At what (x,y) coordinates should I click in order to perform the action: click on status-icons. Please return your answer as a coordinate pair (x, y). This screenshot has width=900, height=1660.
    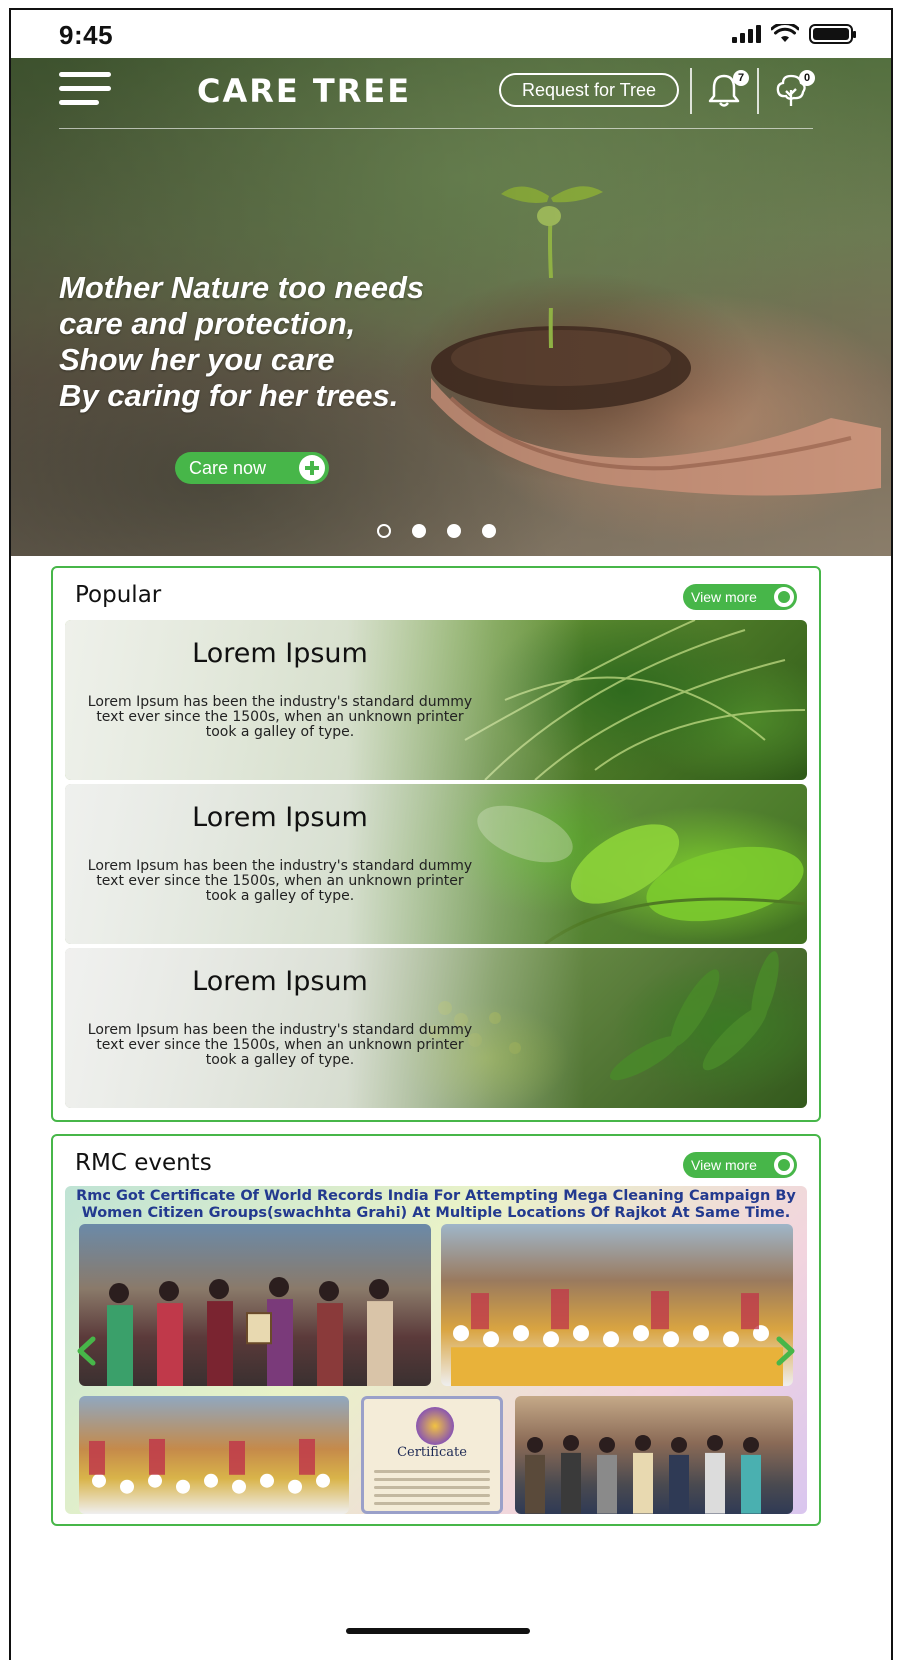
    Looking at the image, I should click on (794, 34).